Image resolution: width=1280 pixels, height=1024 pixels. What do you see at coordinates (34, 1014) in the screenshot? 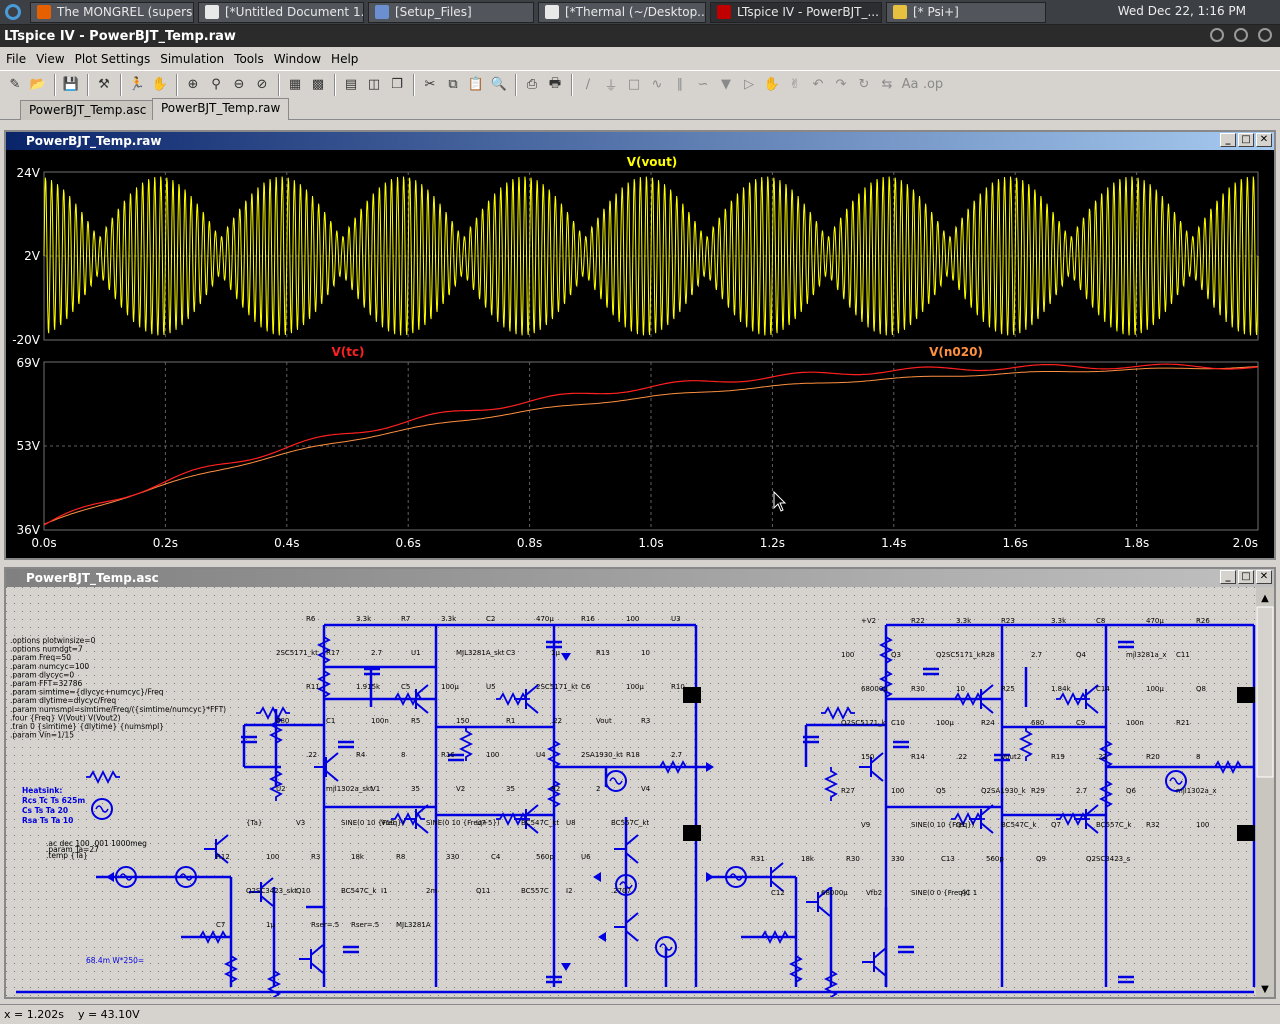
I see `cursor-x-readout: x = 1.202s` at bounding box center [34, 1014].